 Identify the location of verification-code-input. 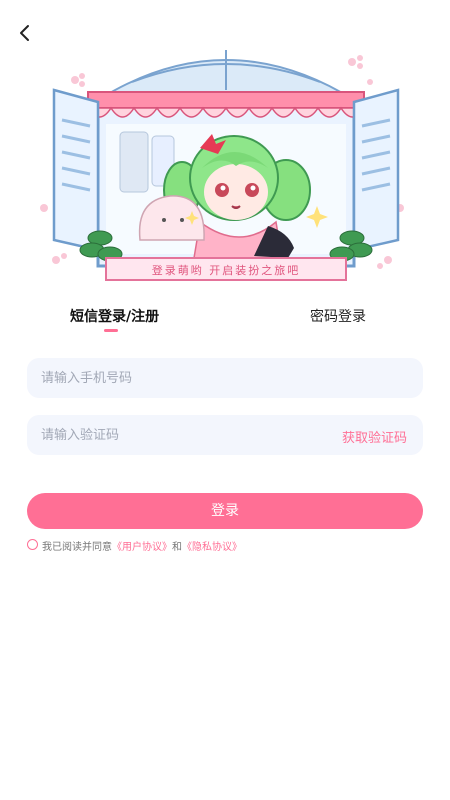
(171, 435).